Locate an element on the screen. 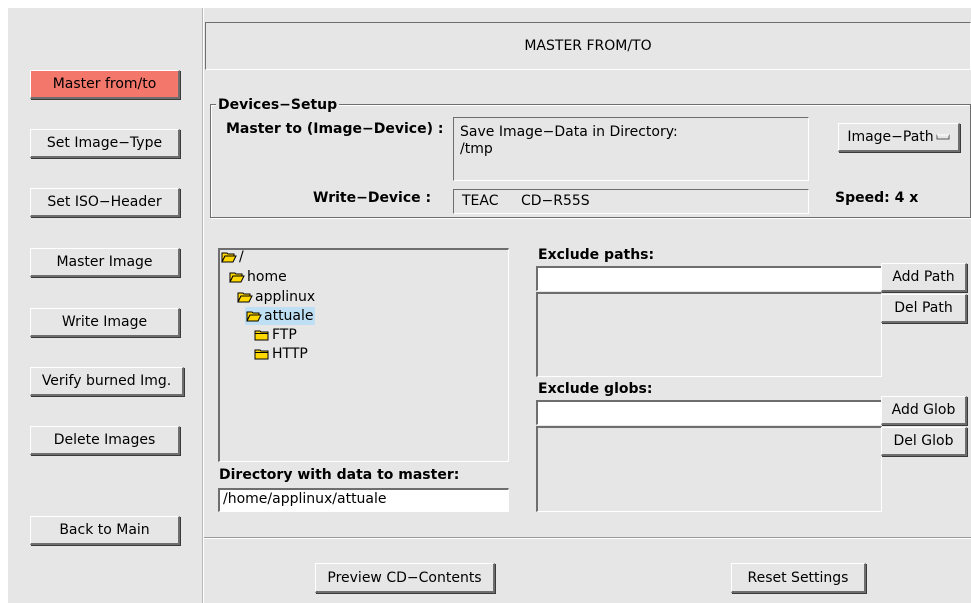  footer-separator is located at coordinates (587, 538).